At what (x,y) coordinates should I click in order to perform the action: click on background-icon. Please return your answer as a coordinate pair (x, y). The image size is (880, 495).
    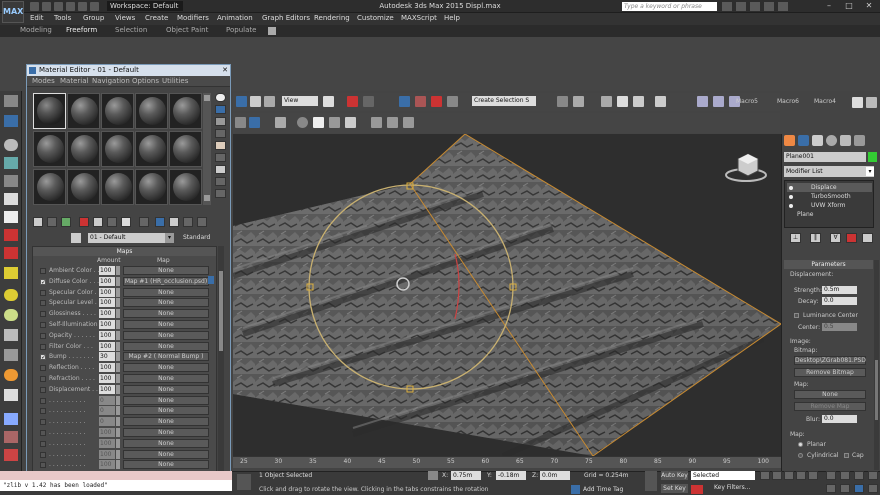
    Looking at the image, I should click on (220, 121).